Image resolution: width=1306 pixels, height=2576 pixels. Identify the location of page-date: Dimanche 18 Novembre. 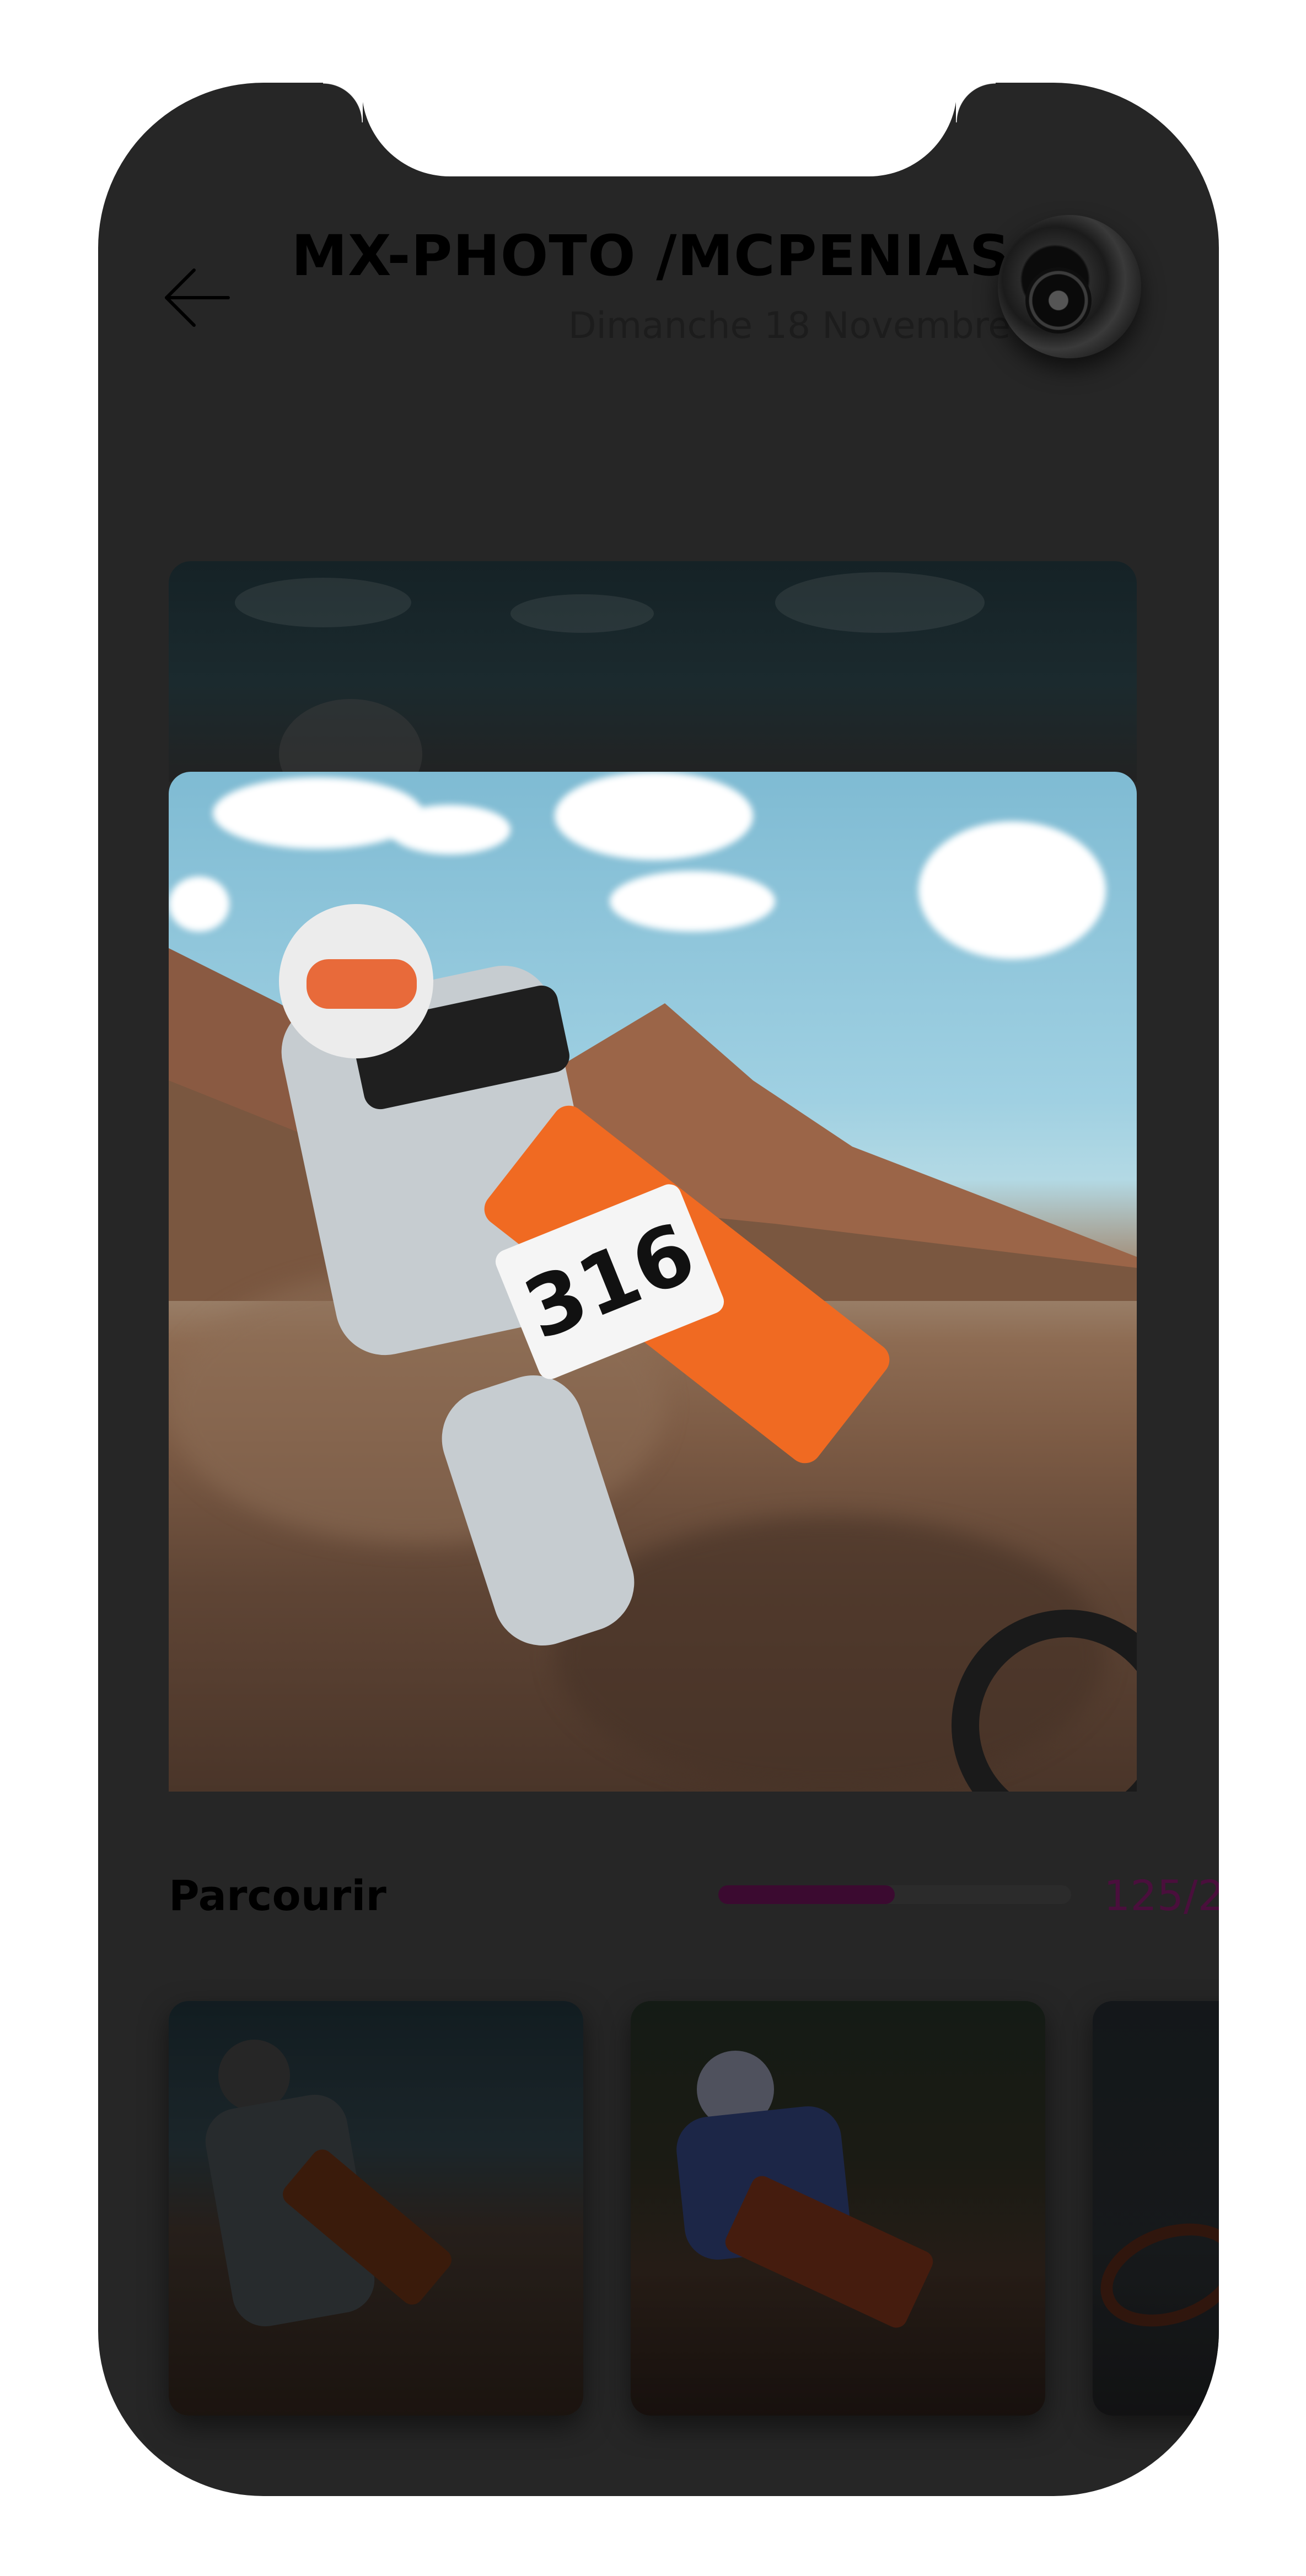
(789, 325).